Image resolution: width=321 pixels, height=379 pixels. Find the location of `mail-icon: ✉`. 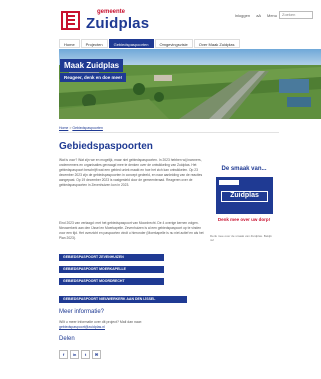

mail-icon: ✉ is located at coordinates (96, 354).